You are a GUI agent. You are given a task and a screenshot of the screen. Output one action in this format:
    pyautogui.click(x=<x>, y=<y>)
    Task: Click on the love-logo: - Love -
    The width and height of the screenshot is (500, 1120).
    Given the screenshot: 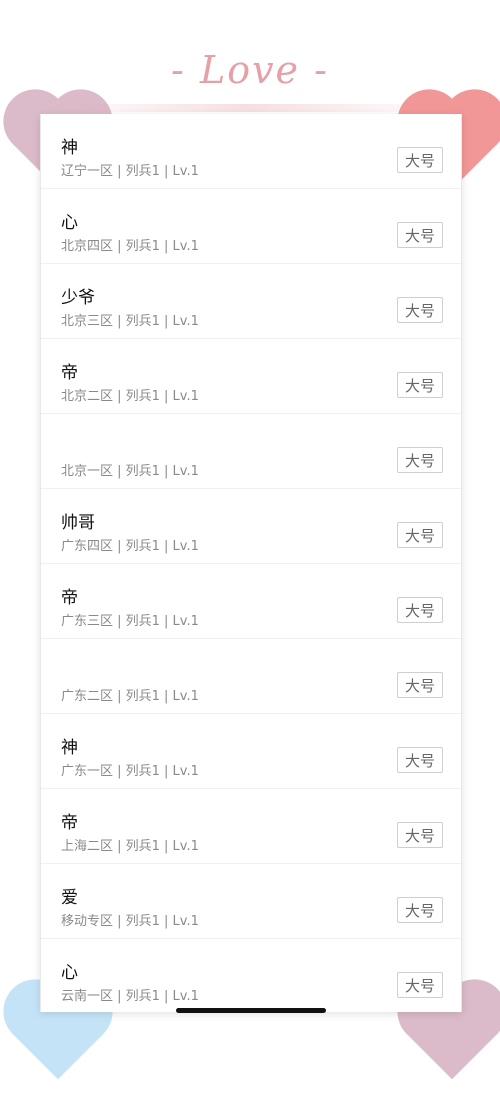 What is the action you would take?
    pyautogui.click(x=250, y=70)
    